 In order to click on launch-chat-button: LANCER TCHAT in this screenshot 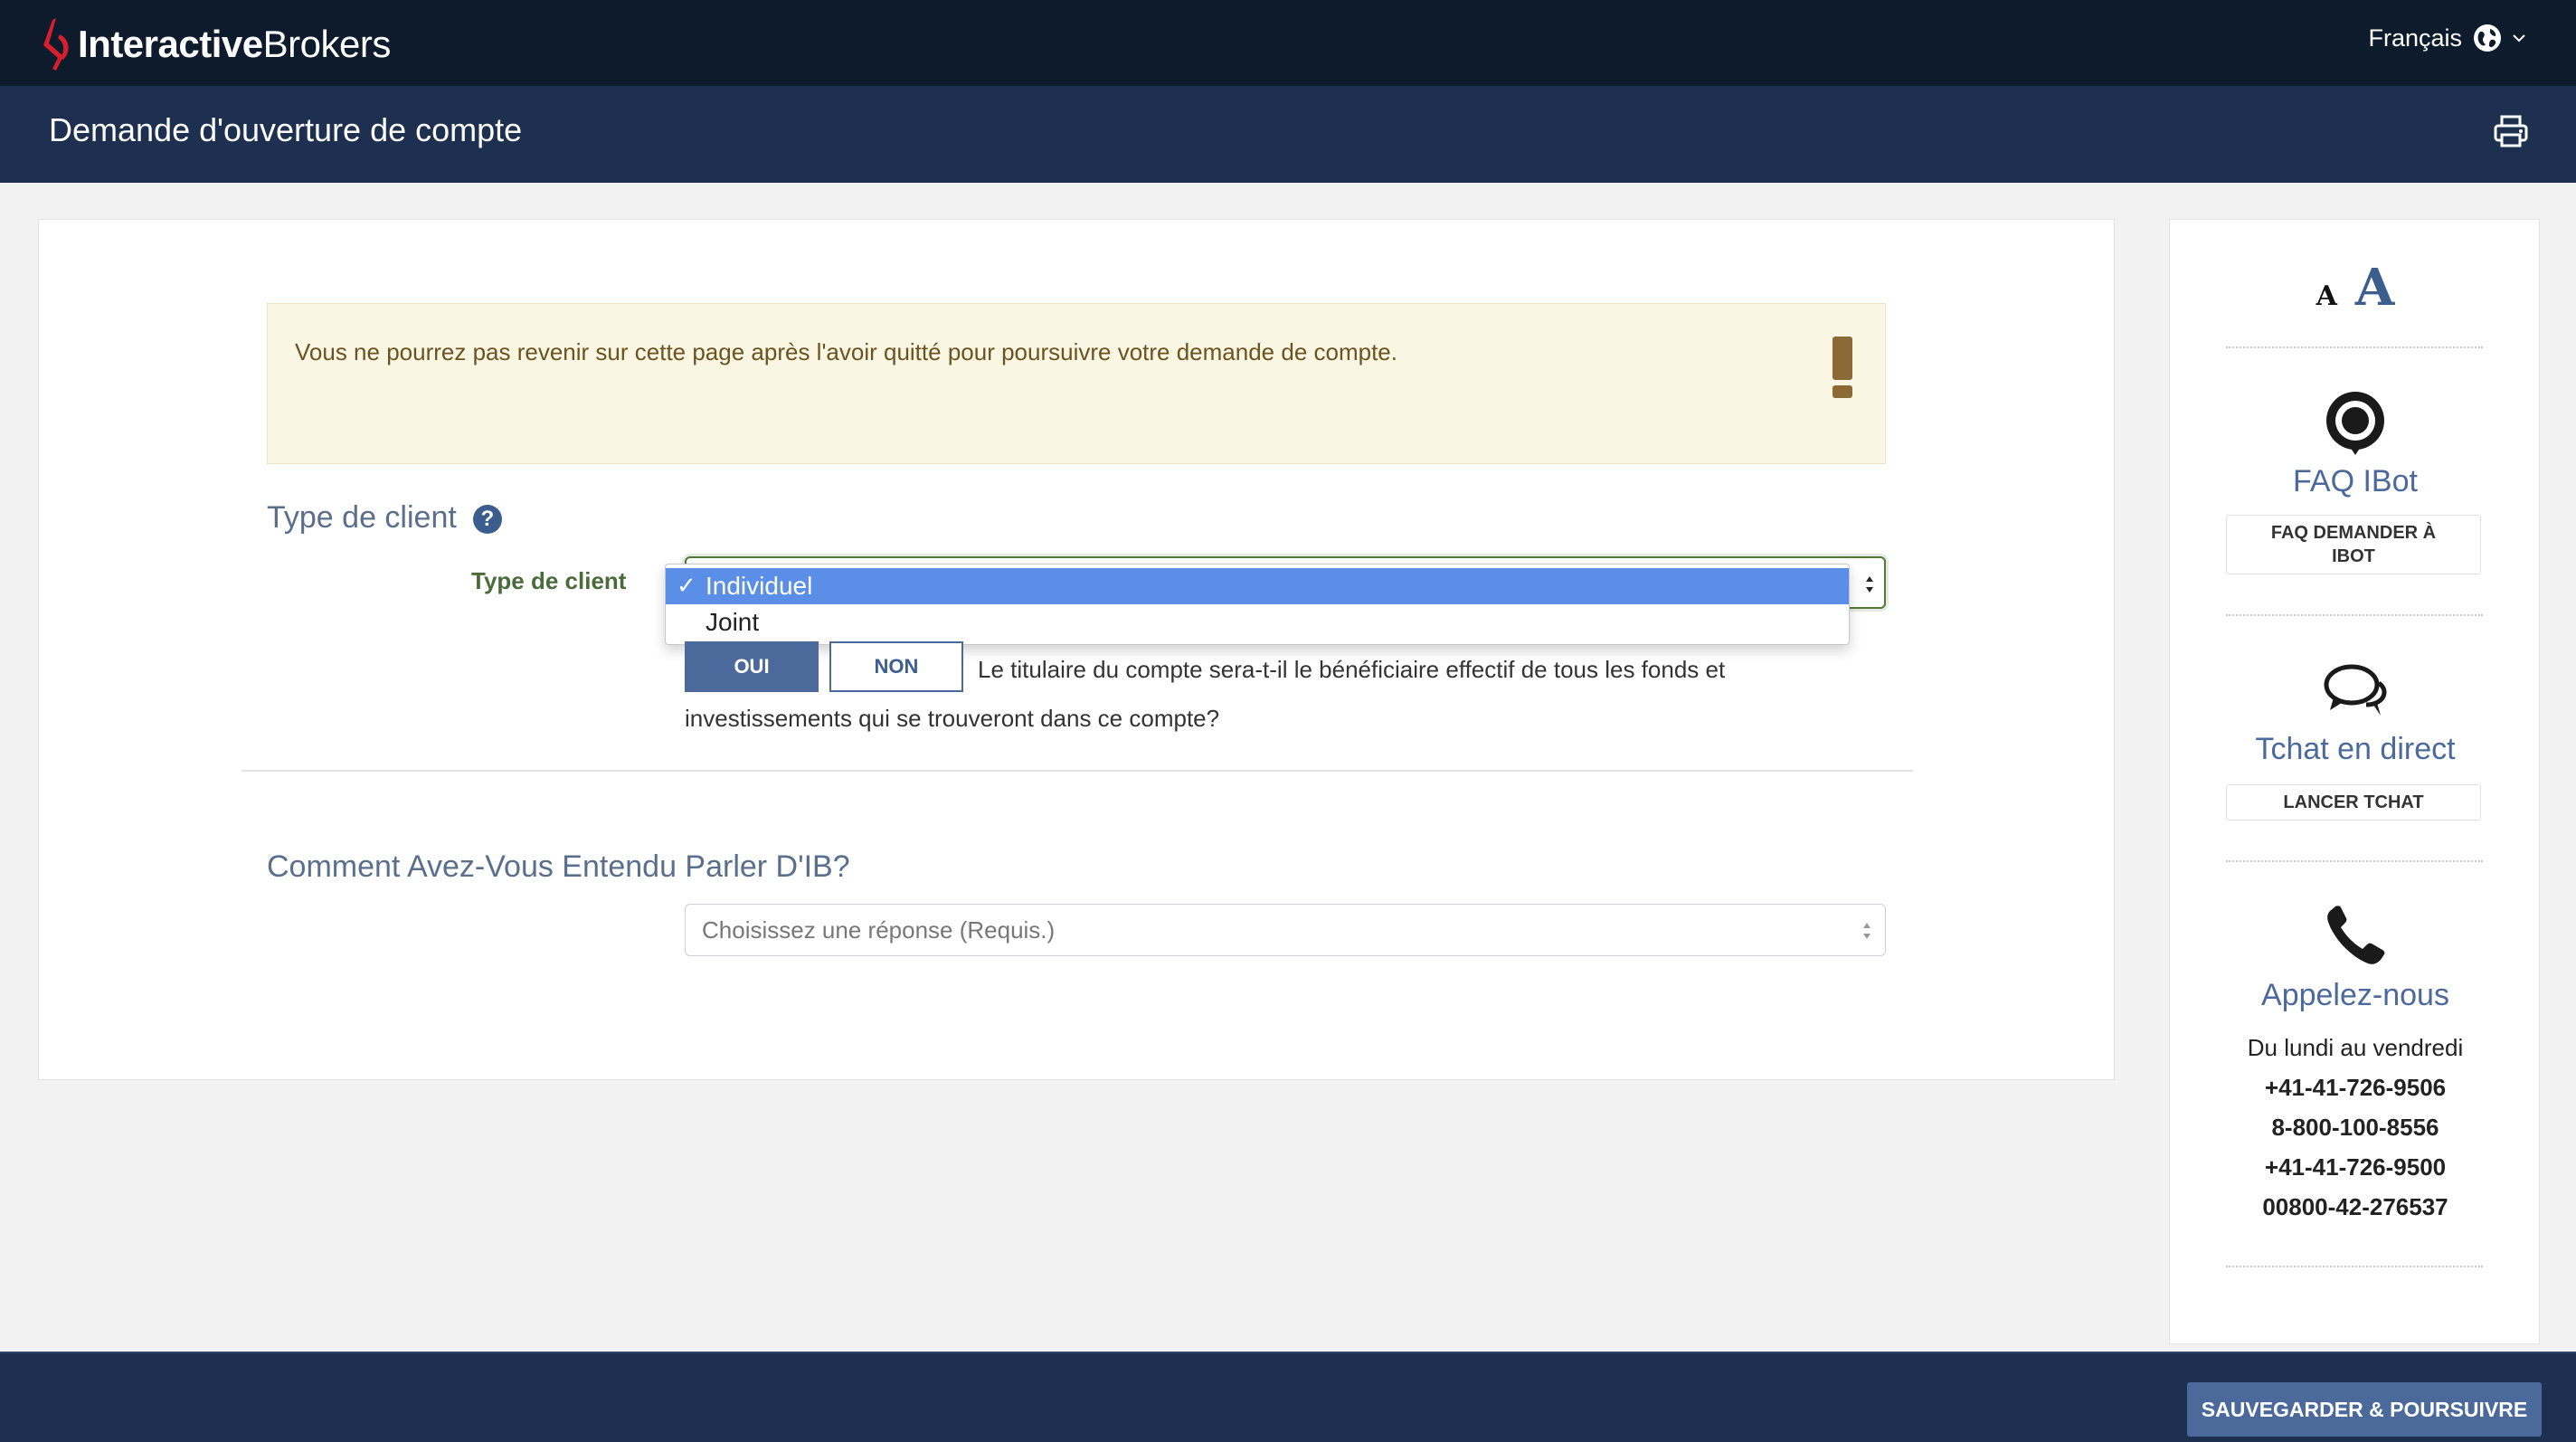, I will do `click(2353, 802)`.